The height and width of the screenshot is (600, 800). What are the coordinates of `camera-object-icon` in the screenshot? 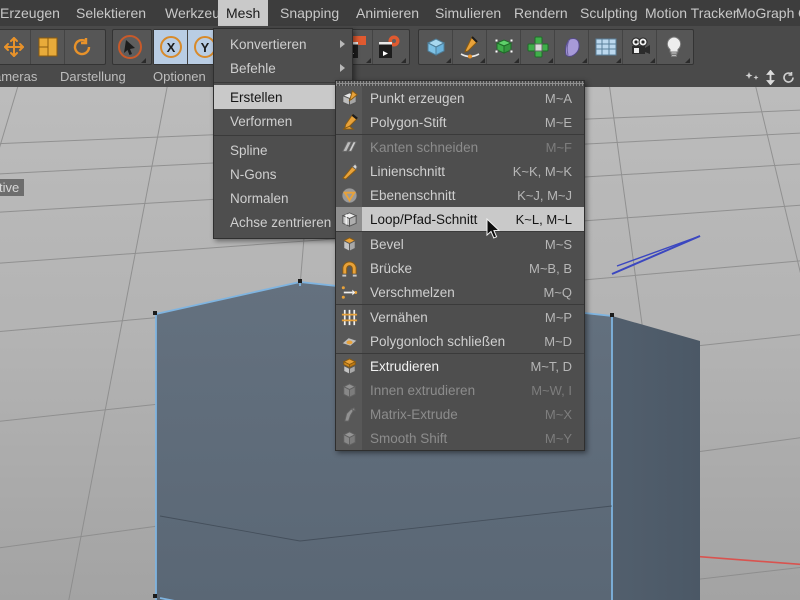 It's located at (640, 47).